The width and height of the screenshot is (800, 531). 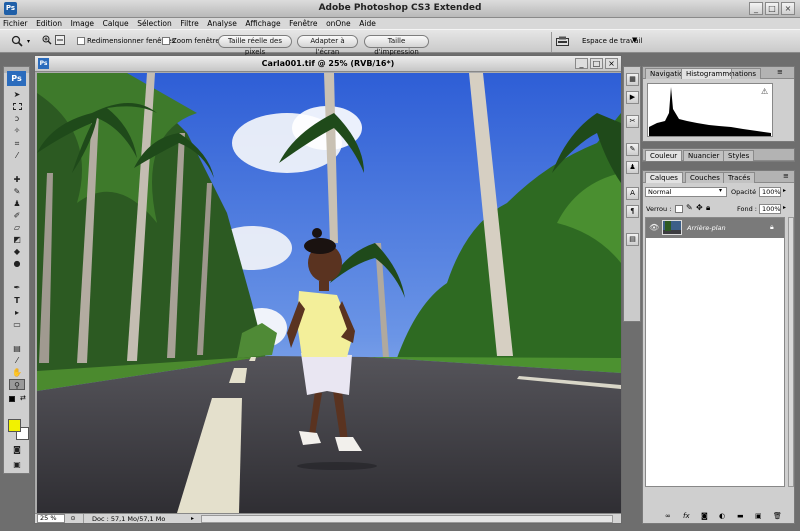 I want to click on menu-filtre: Filtre, so click(x=189, y=23).